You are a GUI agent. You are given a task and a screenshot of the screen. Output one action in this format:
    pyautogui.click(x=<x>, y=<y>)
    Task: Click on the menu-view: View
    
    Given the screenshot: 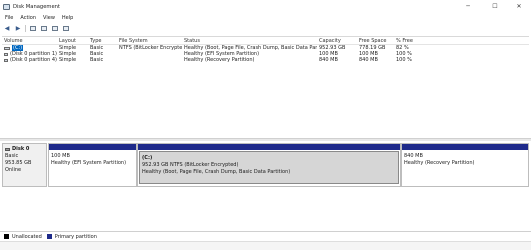 What is the action you would take?
    pyautogui.click(x=49, y=18)
    